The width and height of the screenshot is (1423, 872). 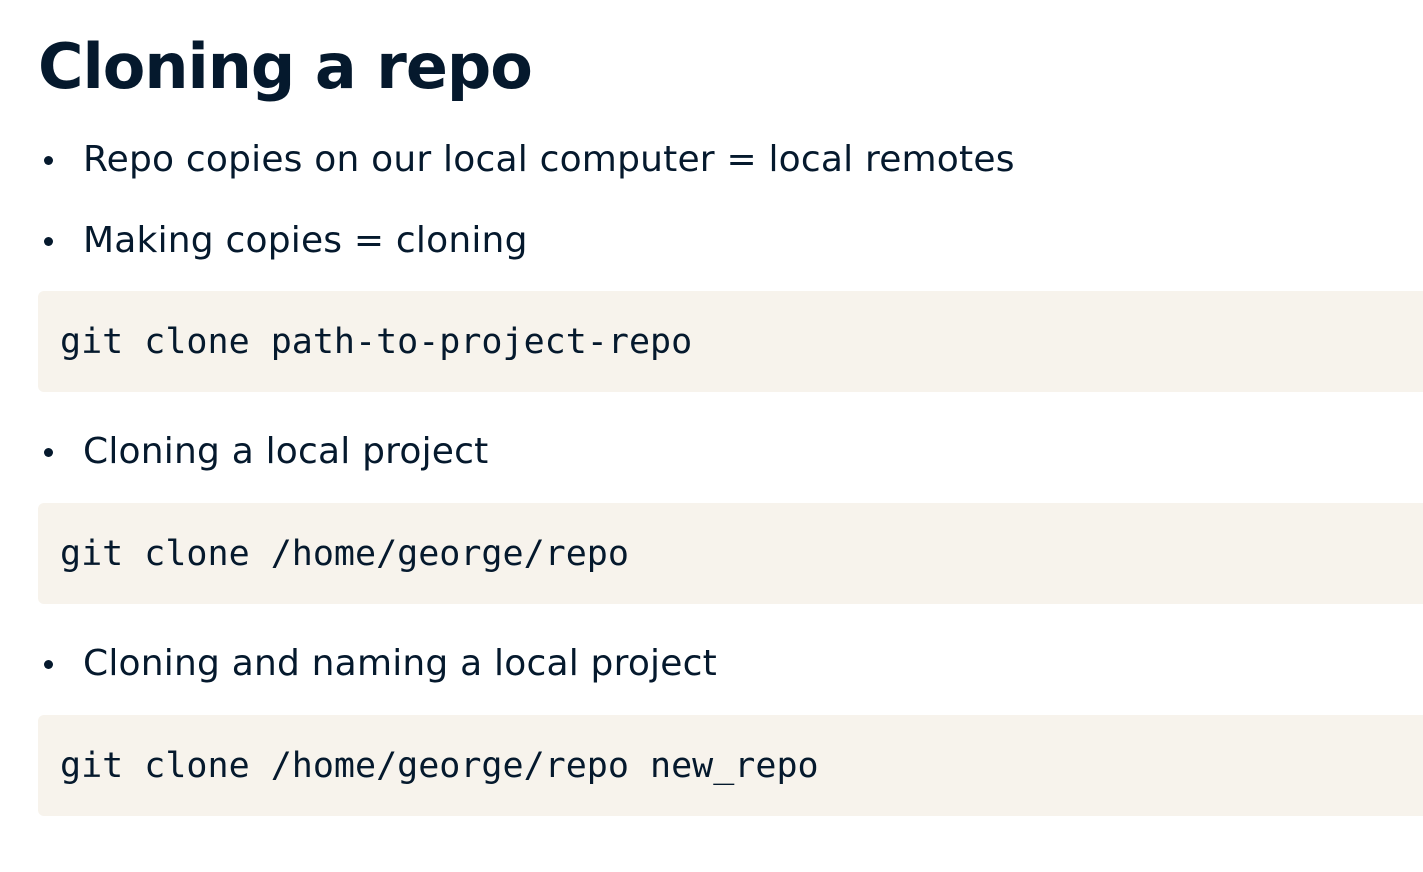 I want to click on bullet-item: Cloning and naming a local project, so click(x=380, y=664).